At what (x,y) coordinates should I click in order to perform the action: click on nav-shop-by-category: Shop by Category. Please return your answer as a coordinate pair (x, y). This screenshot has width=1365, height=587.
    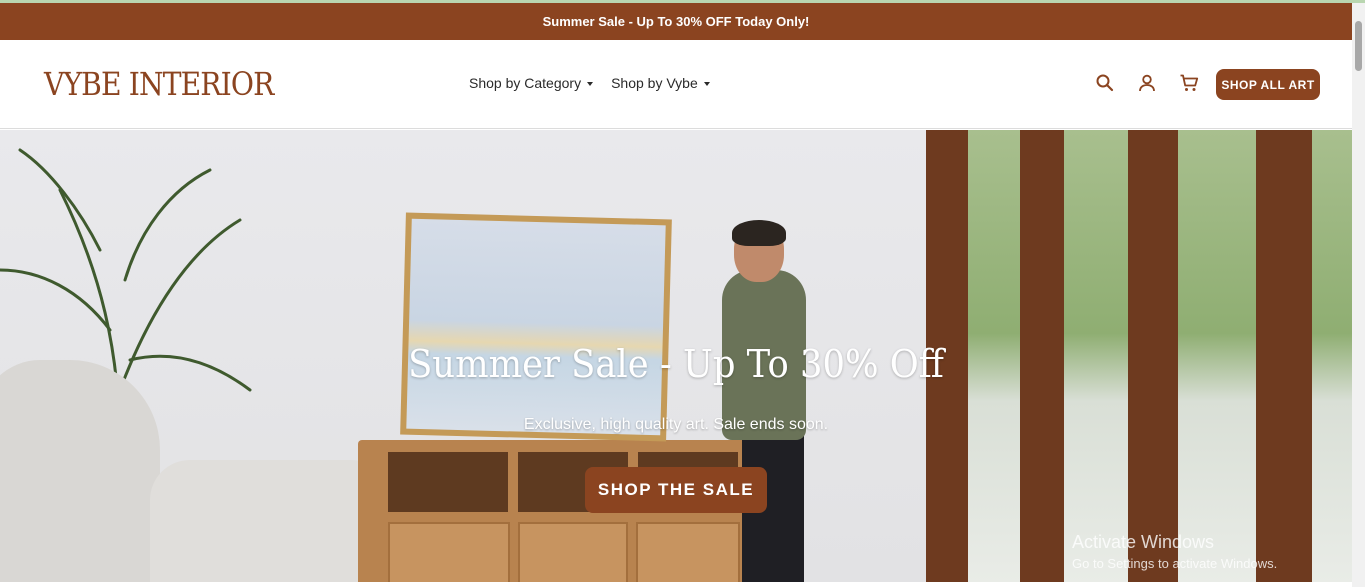
    Looking at the image, I should click on (531, 83).